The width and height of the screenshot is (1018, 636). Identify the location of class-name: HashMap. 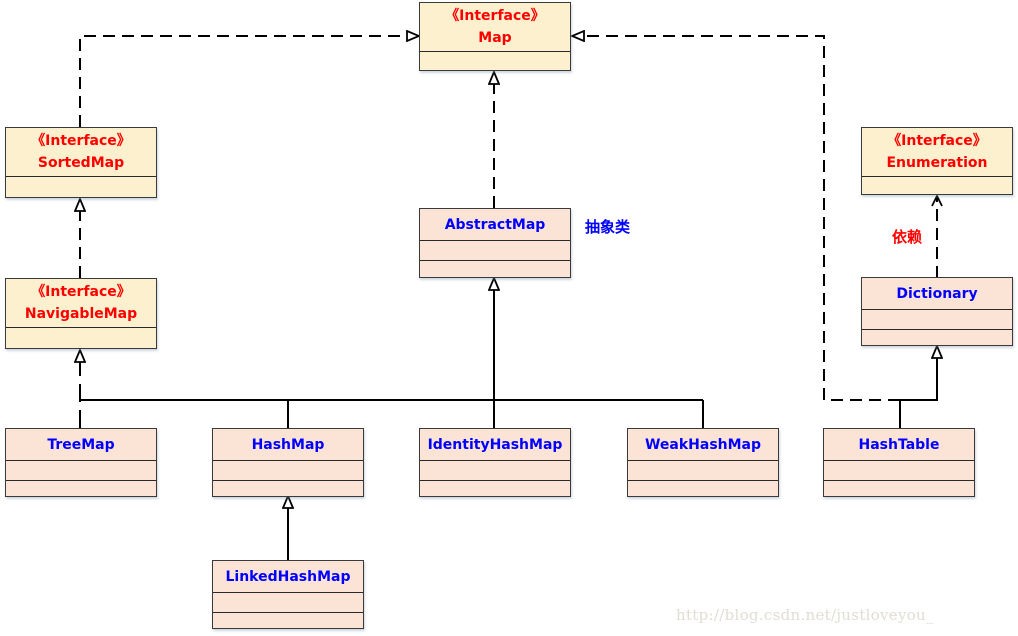
(288, 445).